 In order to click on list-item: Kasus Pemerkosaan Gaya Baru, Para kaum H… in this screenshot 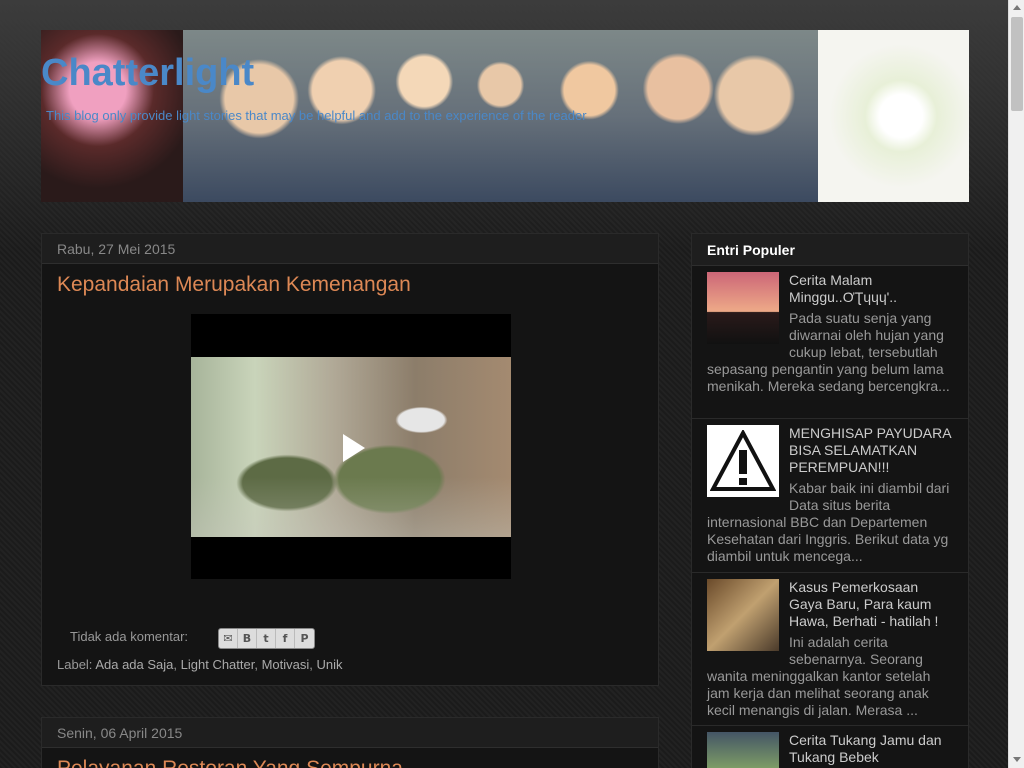, I will do `click(830, 649)`.